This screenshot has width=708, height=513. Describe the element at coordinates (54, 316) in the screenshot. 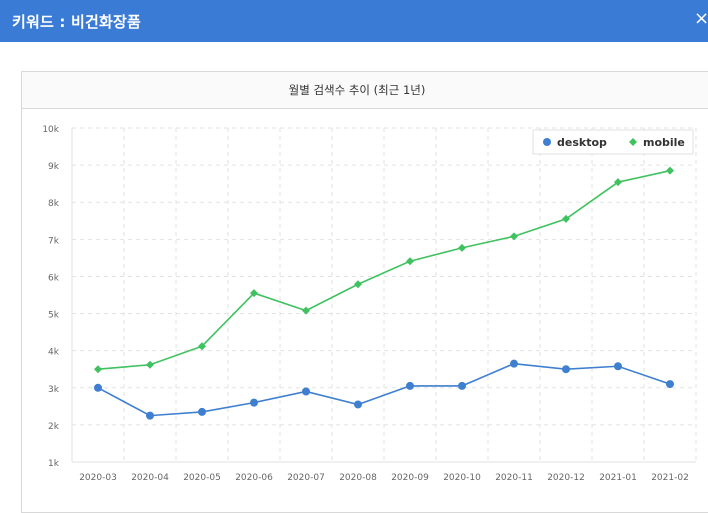

I see `y-tick-label: 5k` at that location.